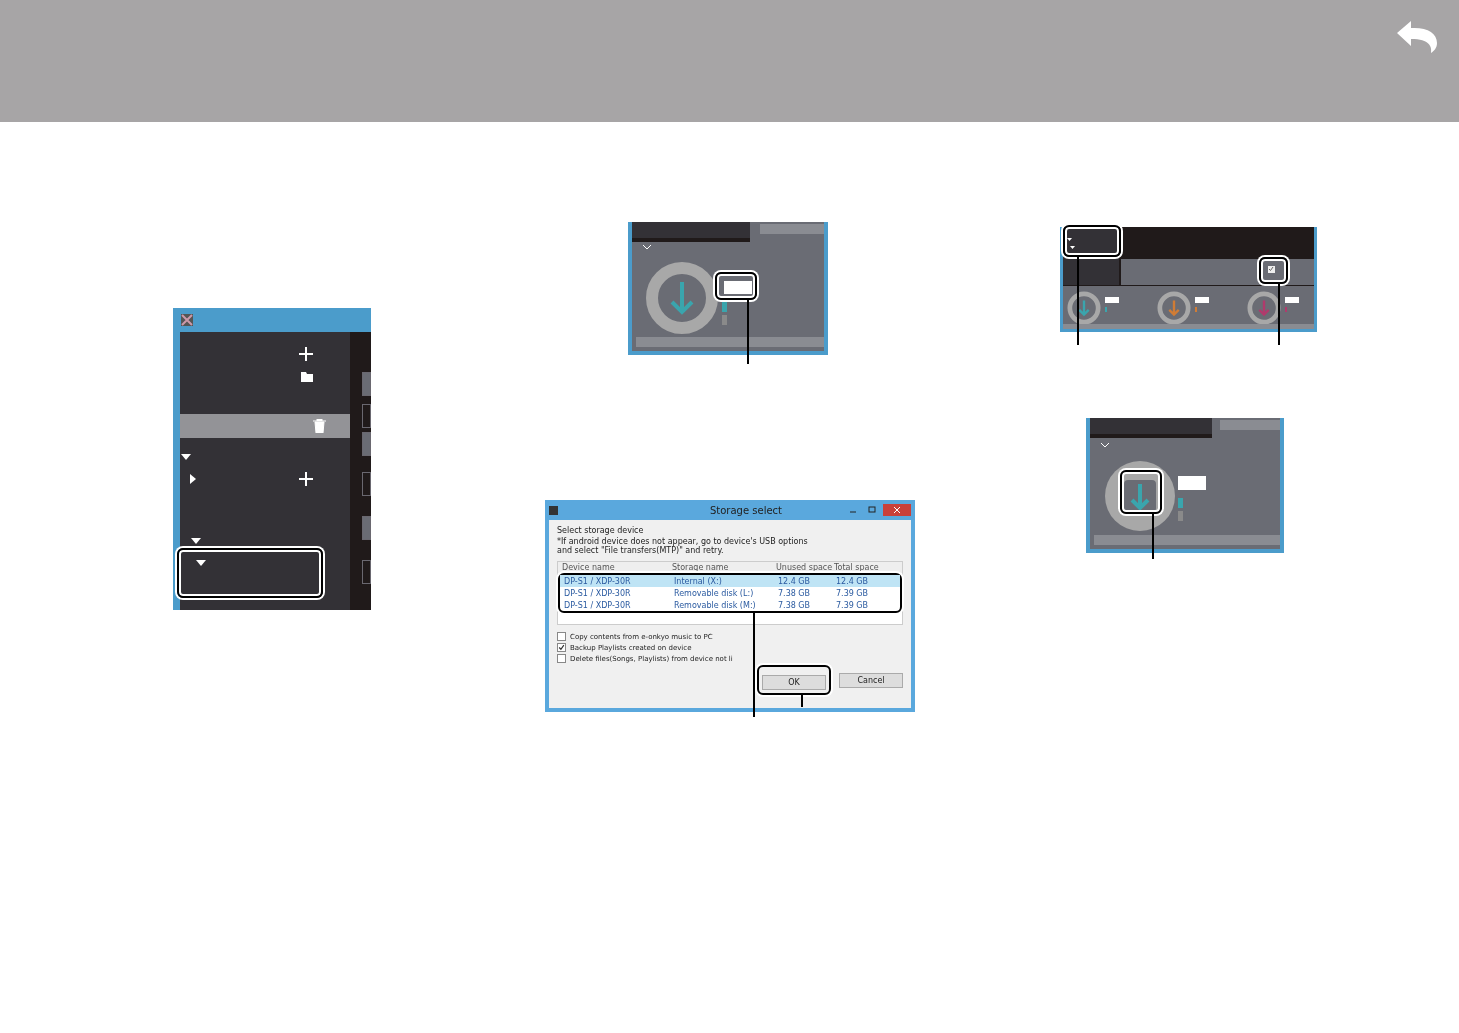  I want to click on close-button, so click(897, 510).